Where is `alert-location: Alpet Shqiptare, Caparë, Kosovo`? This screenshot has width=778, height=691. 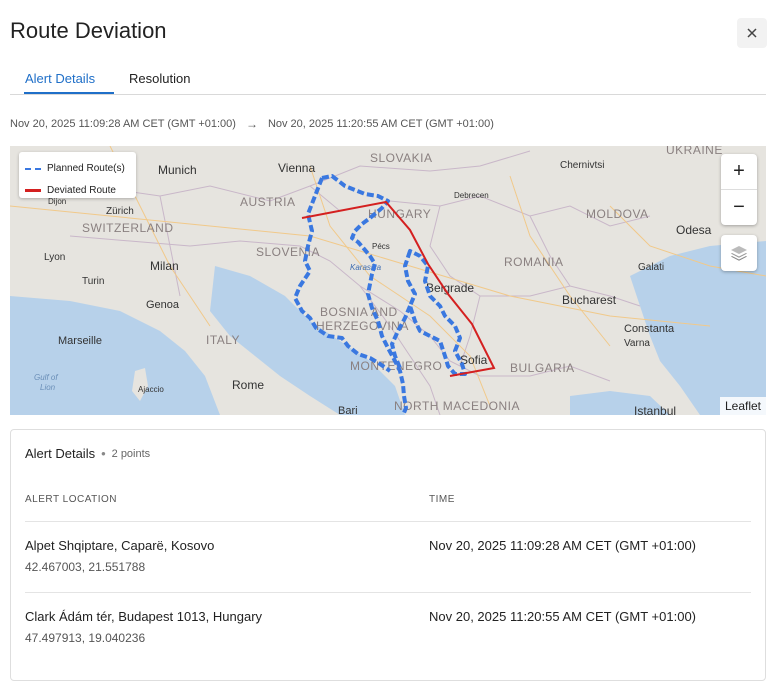
alert-location: Alpet Shqiptare, Caparë, Kosovo is located at coordinates (120, 545).